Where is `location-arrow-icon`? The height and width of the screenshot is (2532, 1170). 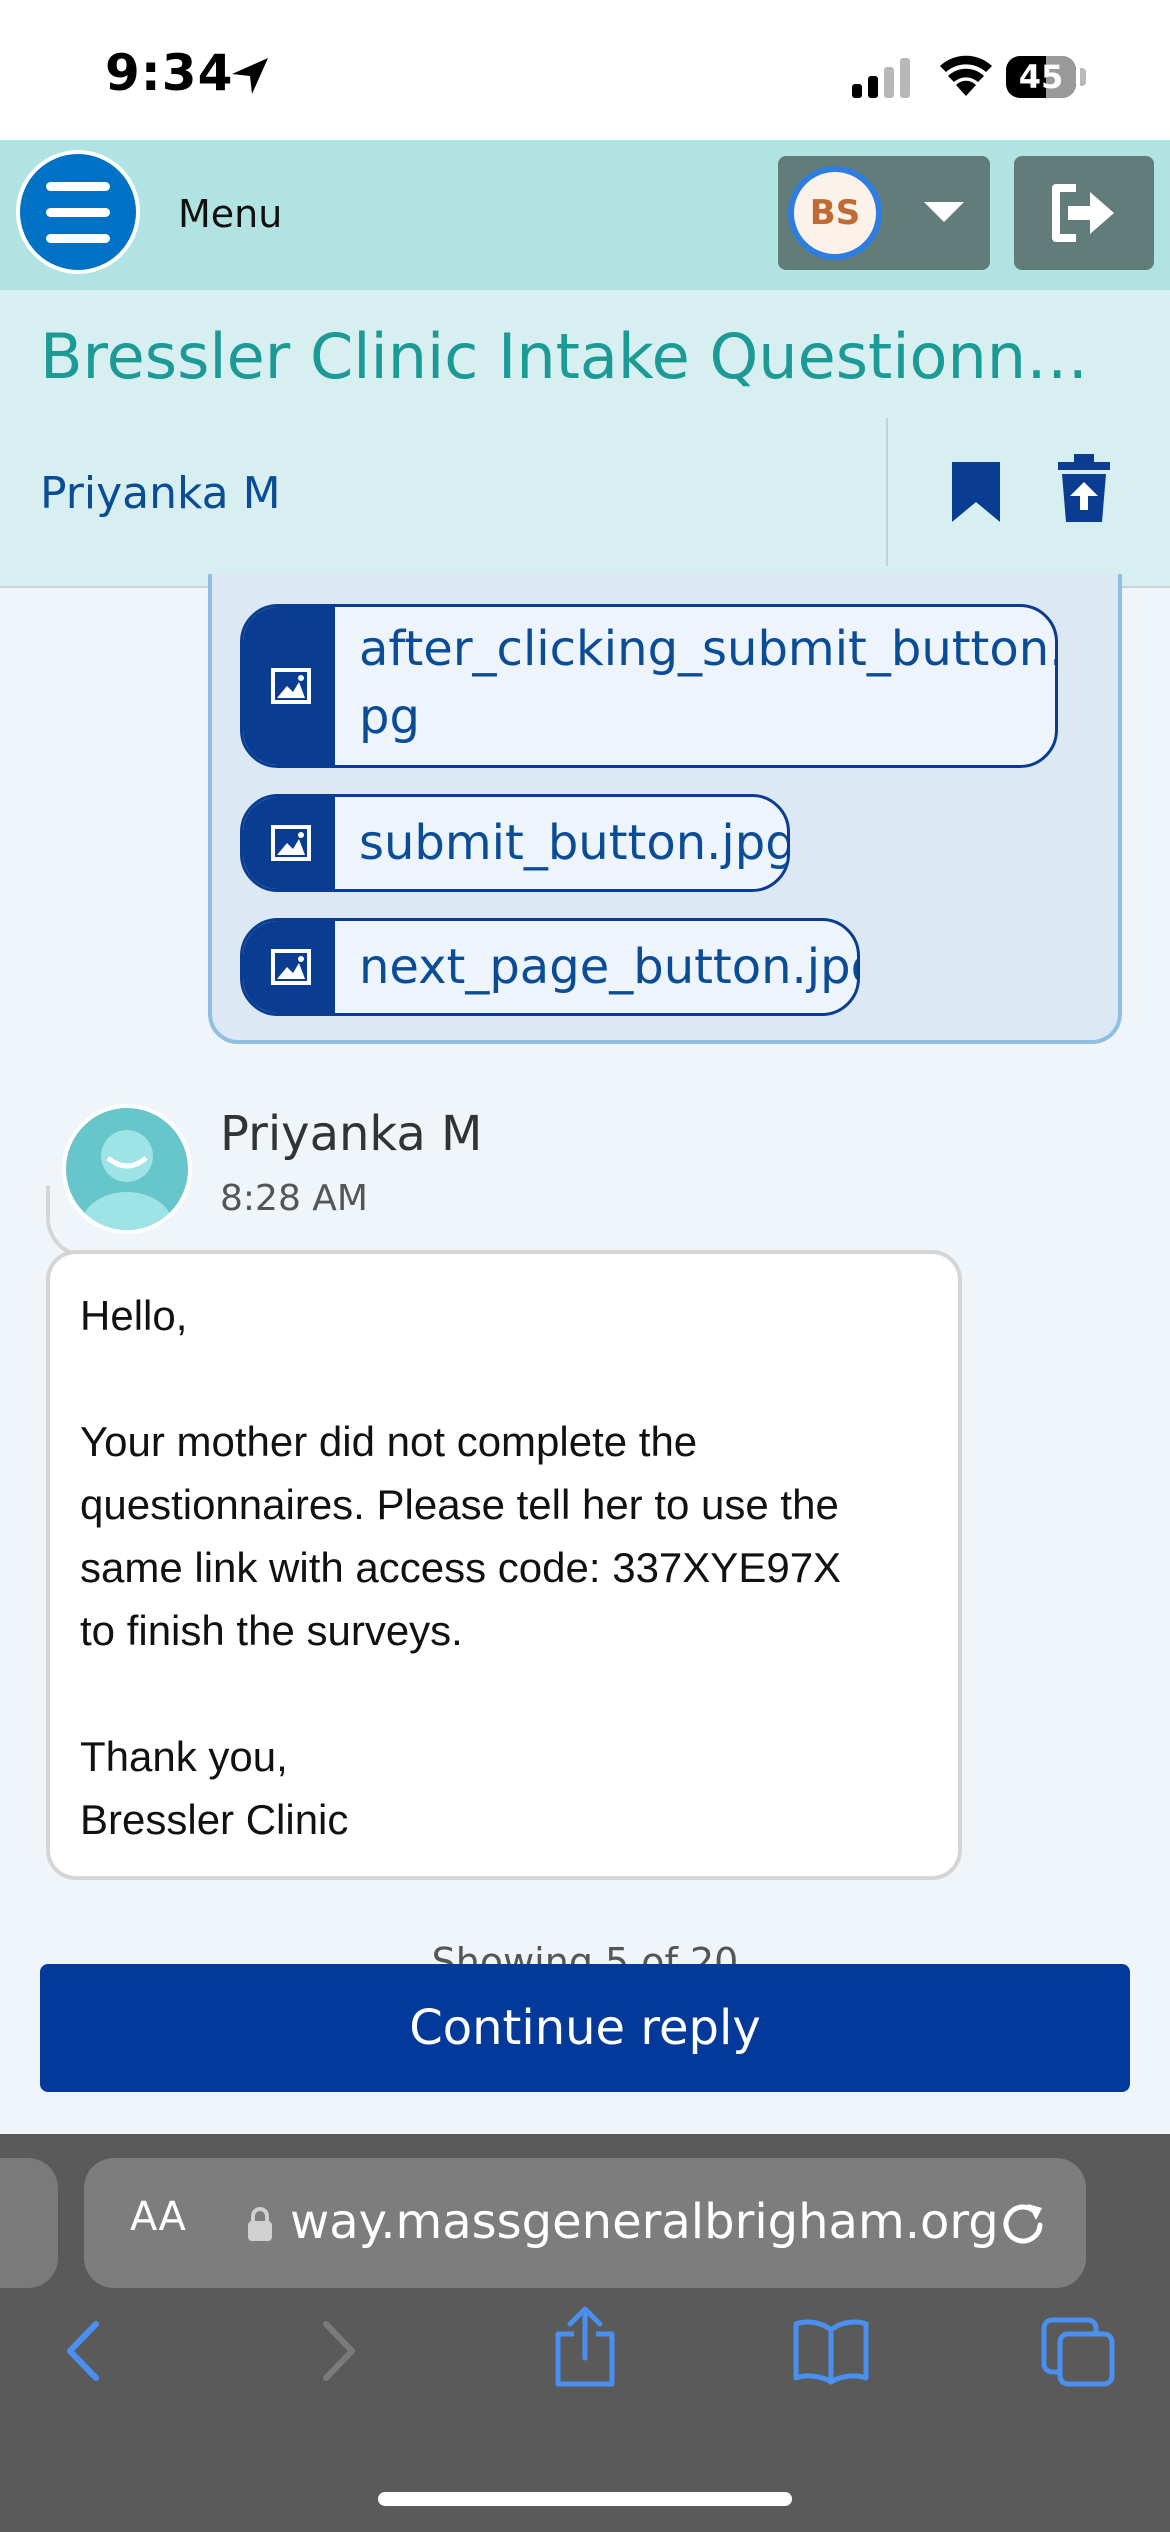 location-arrow-icon is located at coordinates (250, 76).